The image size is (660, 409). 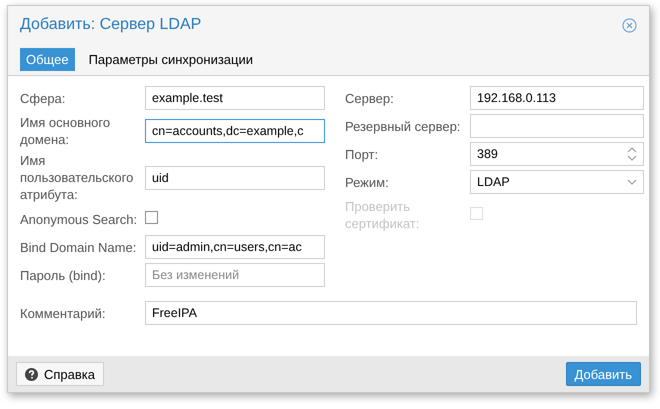 I want to click on field-label: Режим:, so click(x=367, y=182).